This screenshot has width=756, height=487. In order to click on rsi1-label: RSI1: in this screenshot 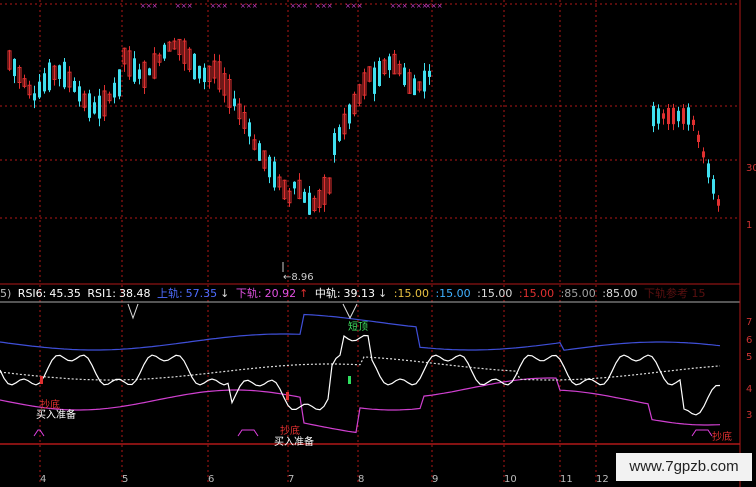, I will do `click(101, 293)`.